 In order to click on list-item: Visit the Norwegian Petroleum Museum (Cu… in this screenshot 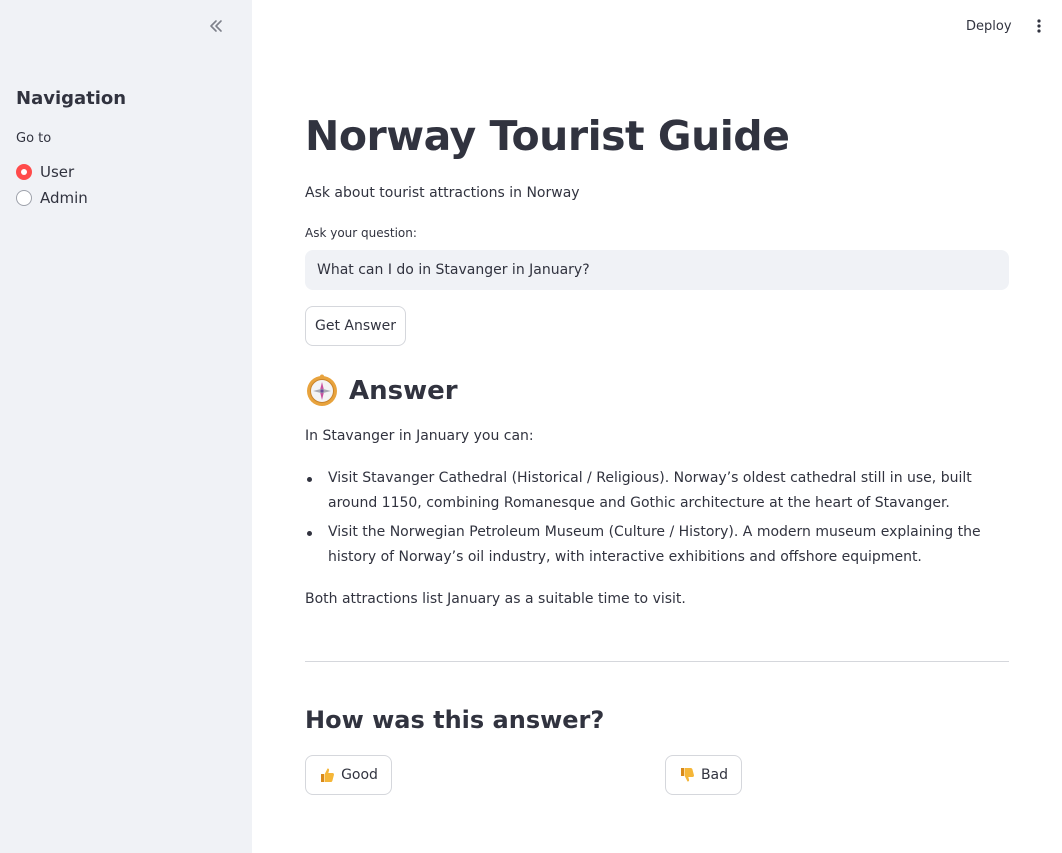, I will do `click(657, 545)`.